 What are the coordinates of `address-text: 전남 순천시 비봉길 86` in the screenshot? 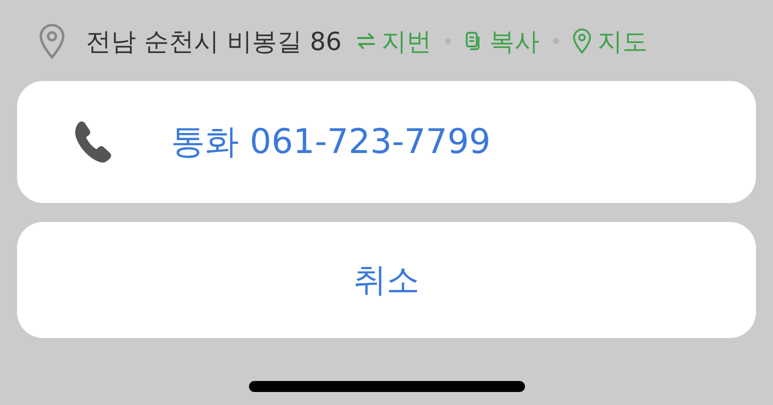 It's located at (214, 42).